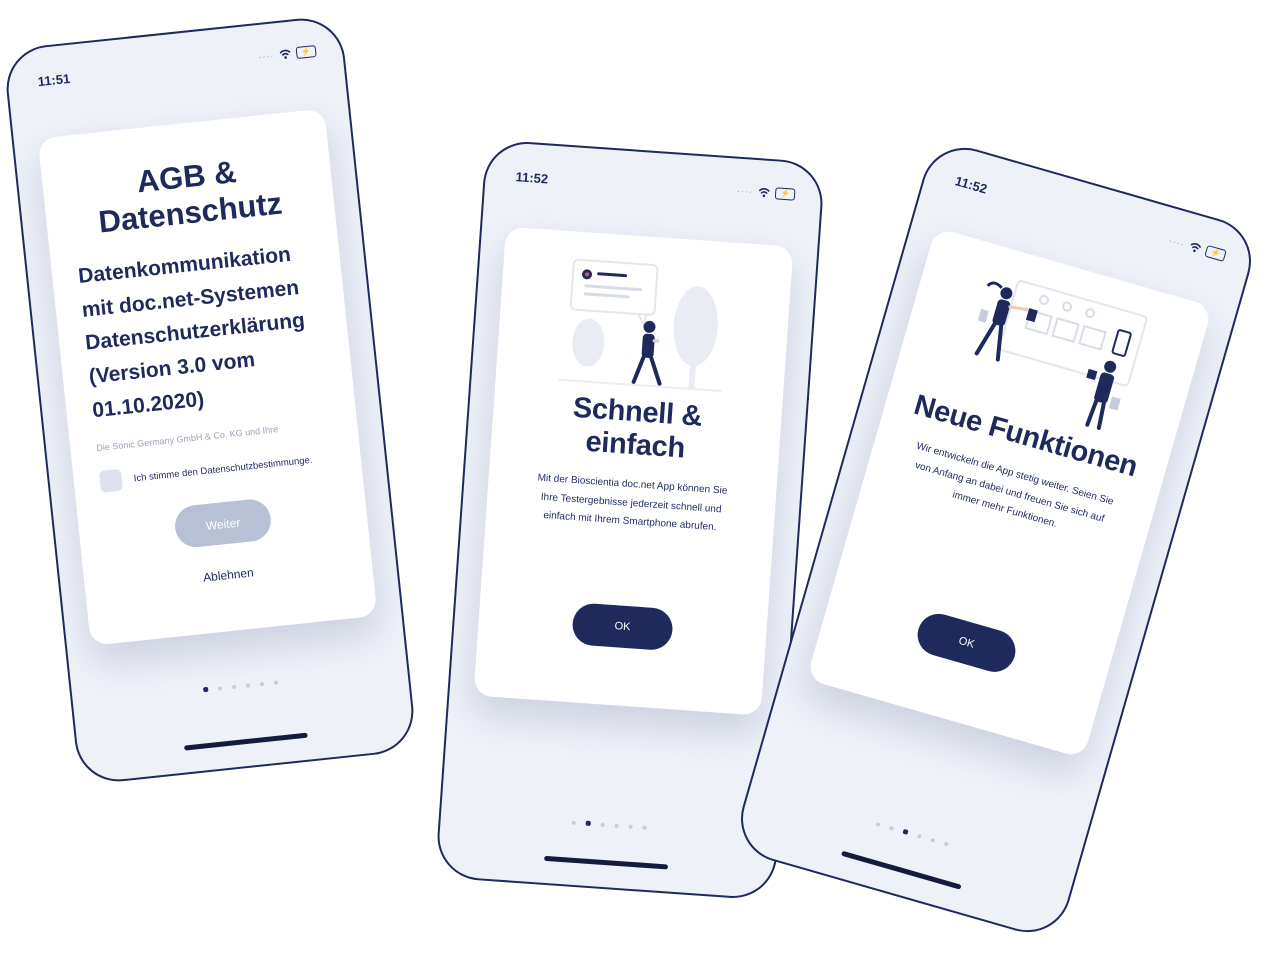 The image size is (1264, 956). Describe the element at coordinates (190, 197) in the screenshot. I see `card-title: AGB & Datenschutz` at that location.